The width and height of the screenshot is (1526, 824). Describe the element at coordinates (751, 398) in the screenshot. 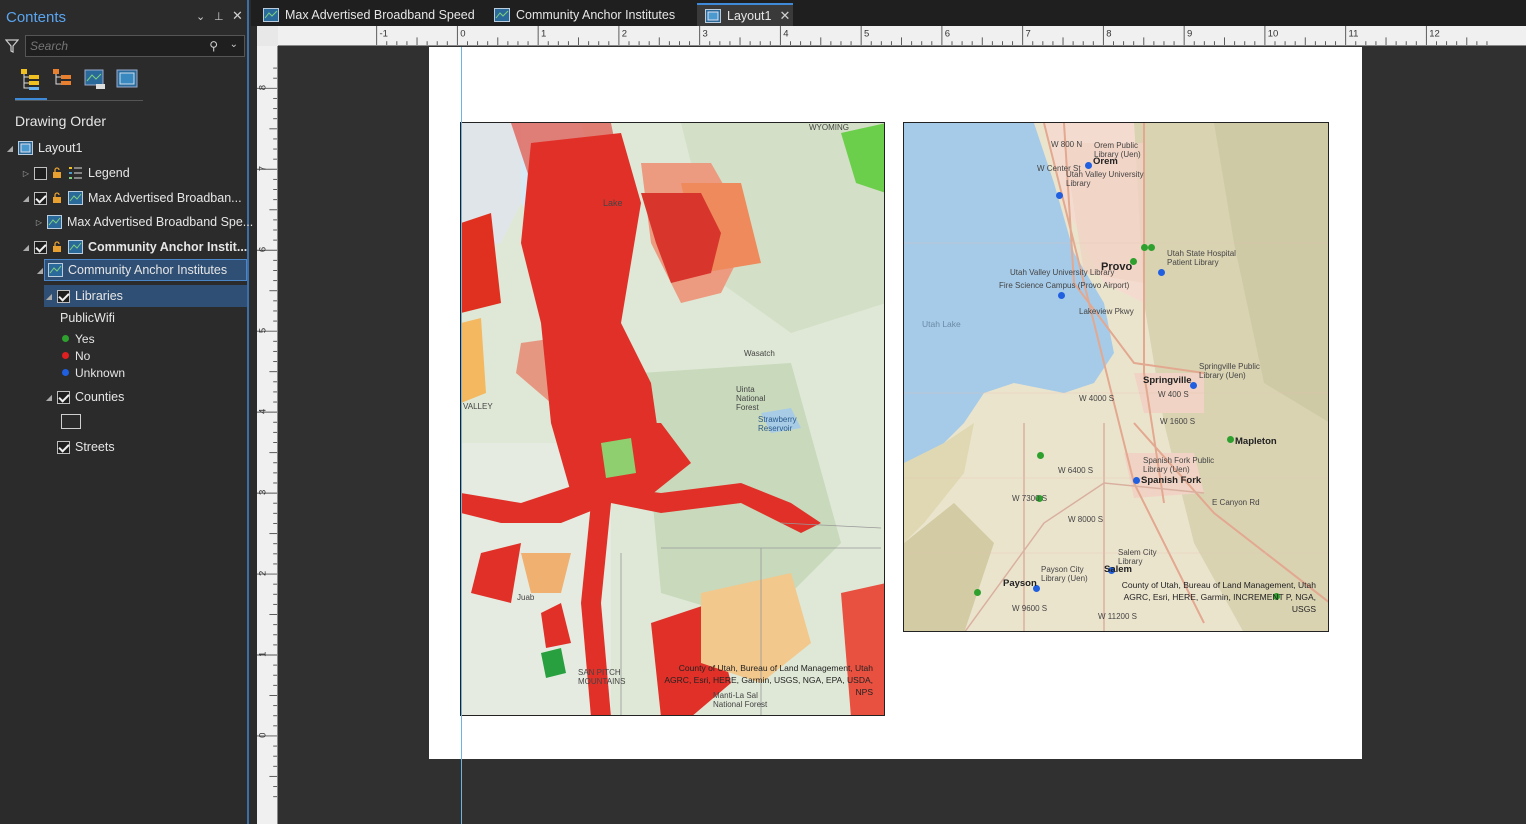

I see `map-label: Uinta National Forest` at that location.